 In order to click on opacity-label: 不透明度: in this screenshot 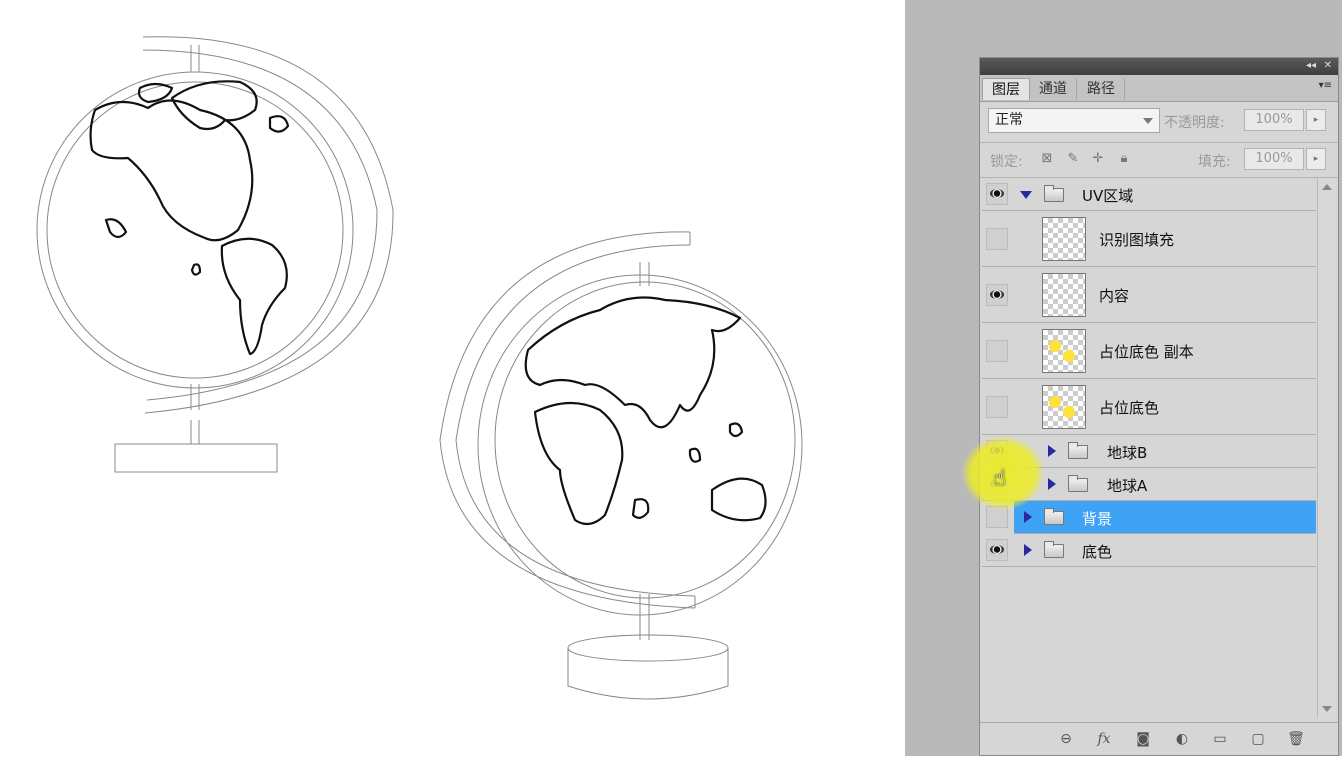, I will do `click(1194, 123)`.